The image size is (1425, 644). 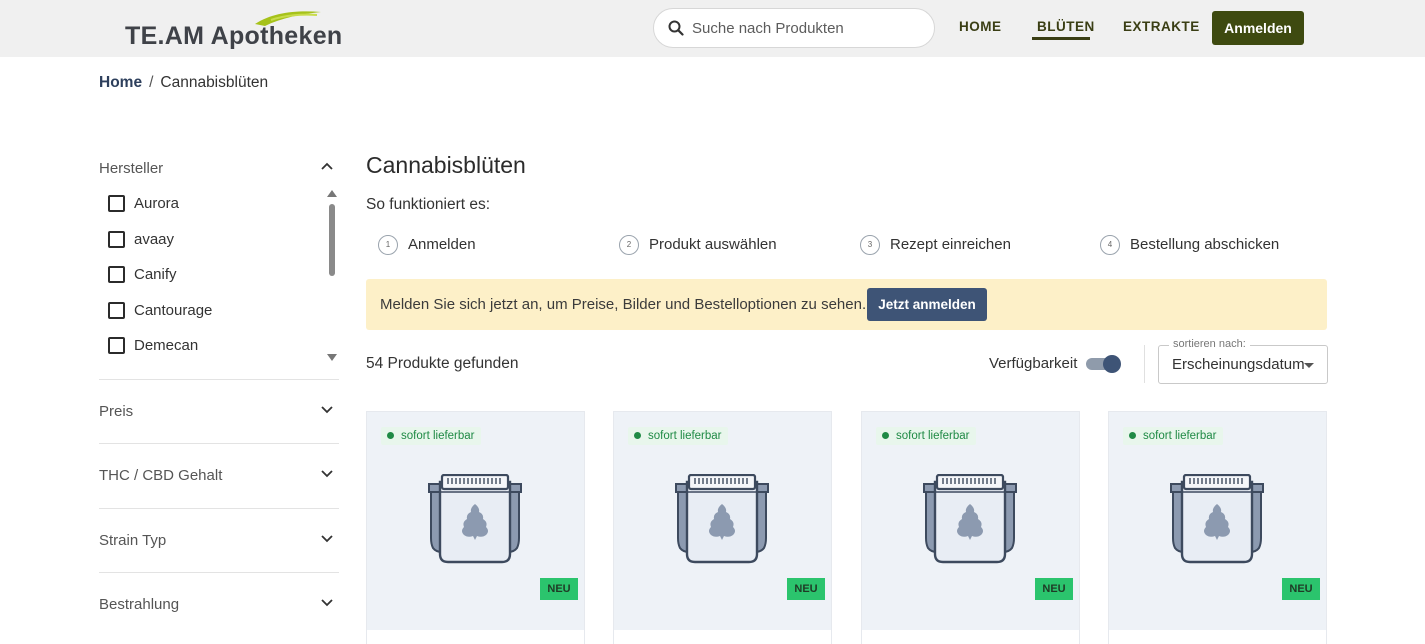 What do you see at coordinates (1033, 363) in the screenshot?
I see `availability-label: Verfügbarkeit` at bounding box center [1033, 363].